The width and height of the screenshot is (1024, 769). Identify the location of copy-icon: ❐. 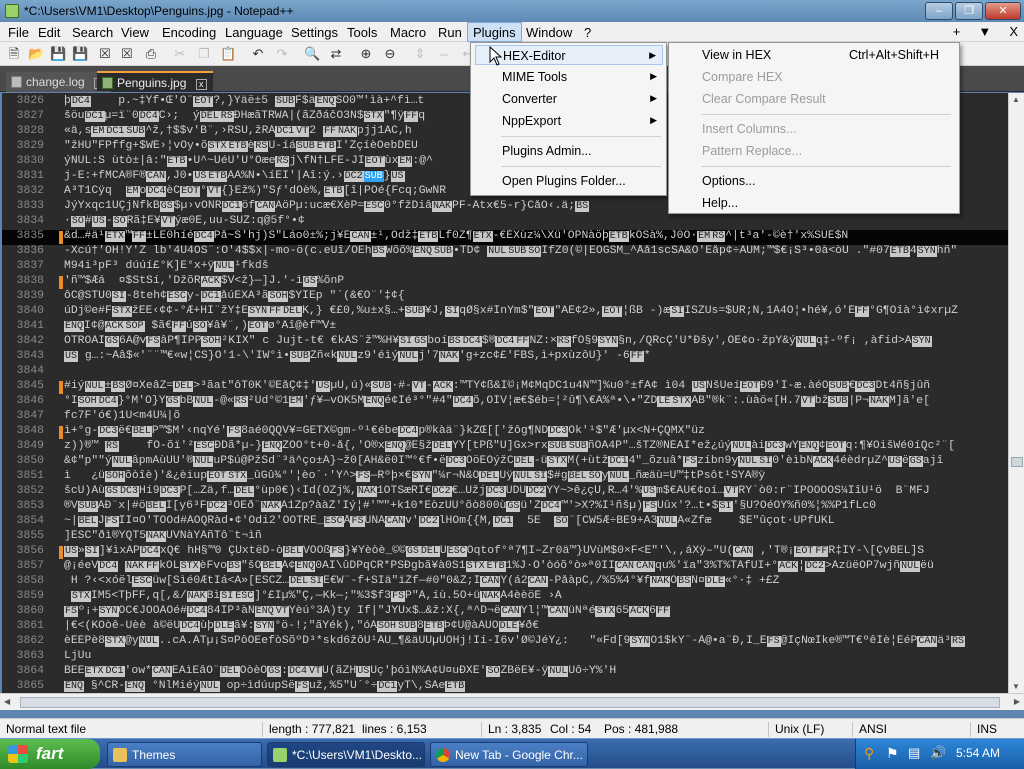
(204, 54).